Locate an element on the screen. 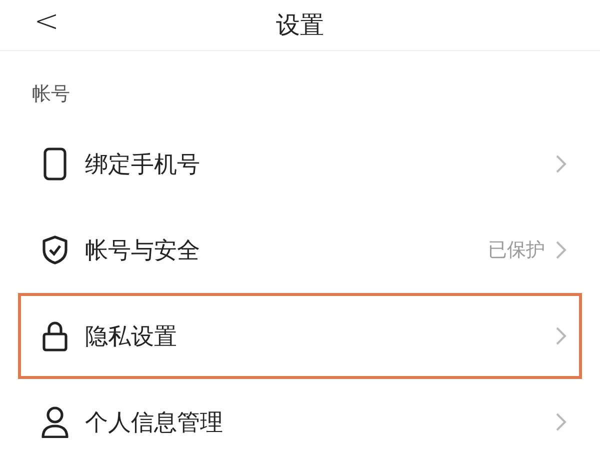  row-label: 个人信息管理 is located at coordinates (154, 423).